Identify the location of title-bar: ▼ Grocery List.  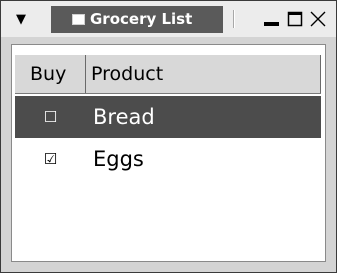
(168, 19).